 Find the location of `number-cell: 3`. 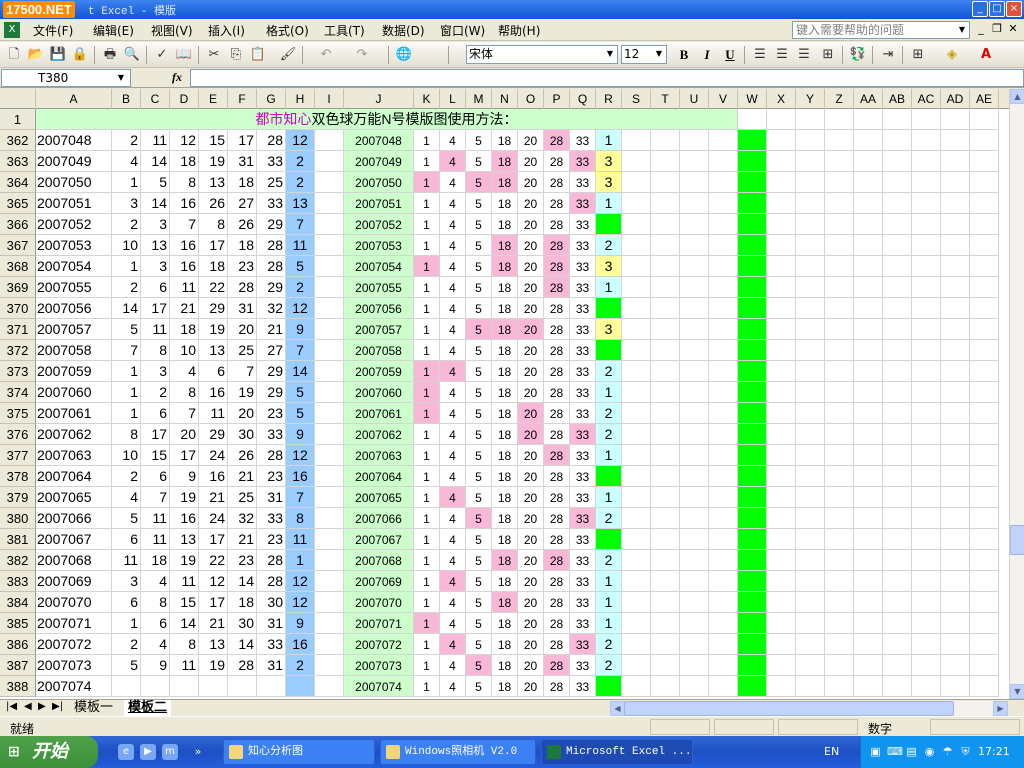

number-cell: 3 is located at coordinates (126, 203).